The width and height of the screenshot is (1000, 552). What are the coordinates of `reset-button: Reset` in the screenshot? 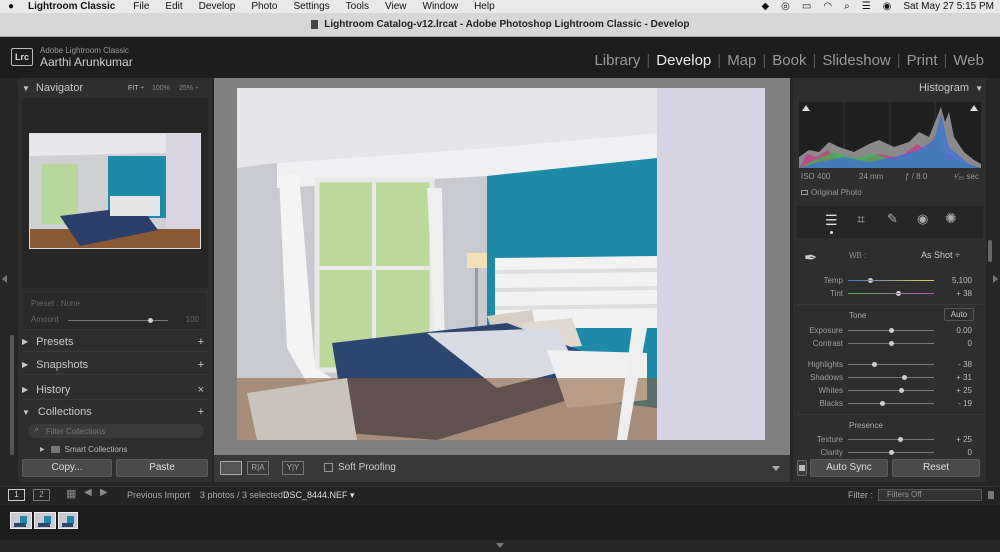 It's located at (936, 468).